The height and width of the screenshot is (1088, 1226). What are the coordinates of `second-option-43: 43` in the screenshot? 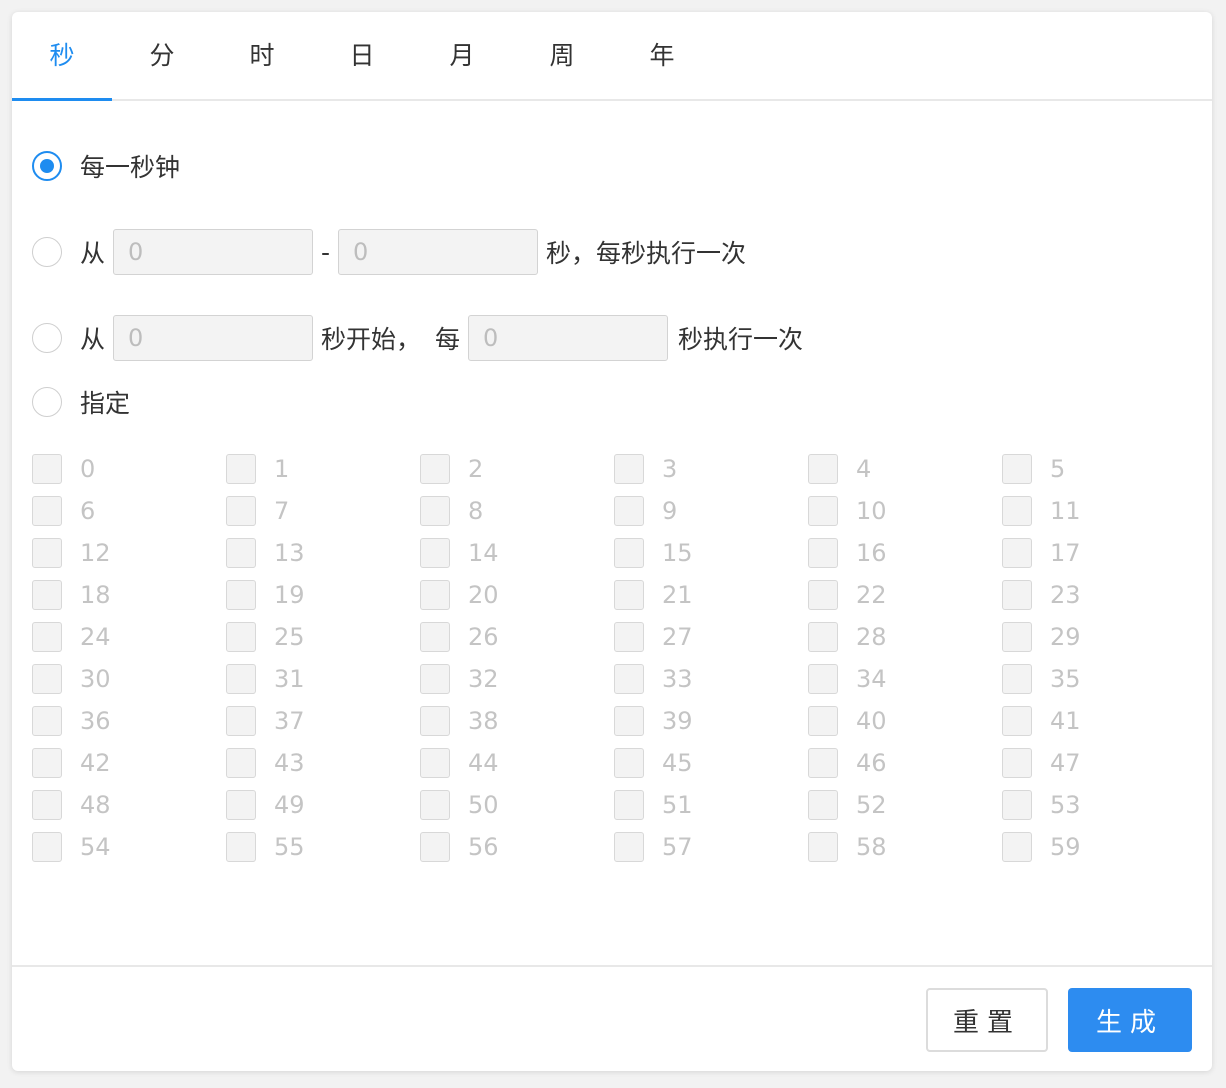 It's located at (323, 763).